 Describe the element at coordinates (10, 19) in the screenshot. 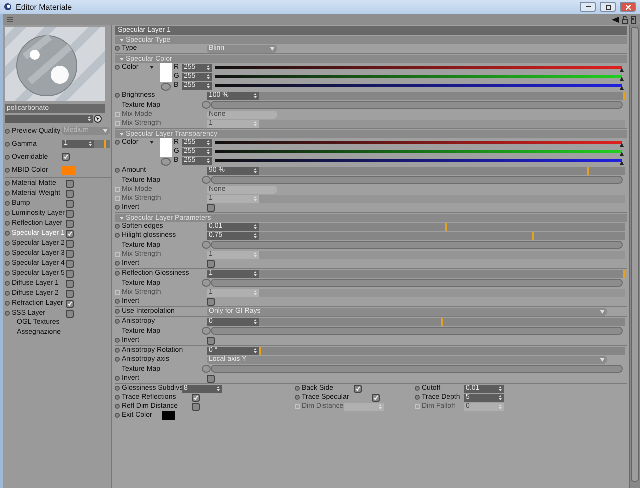

I see `menu-grip-icon` at that location.